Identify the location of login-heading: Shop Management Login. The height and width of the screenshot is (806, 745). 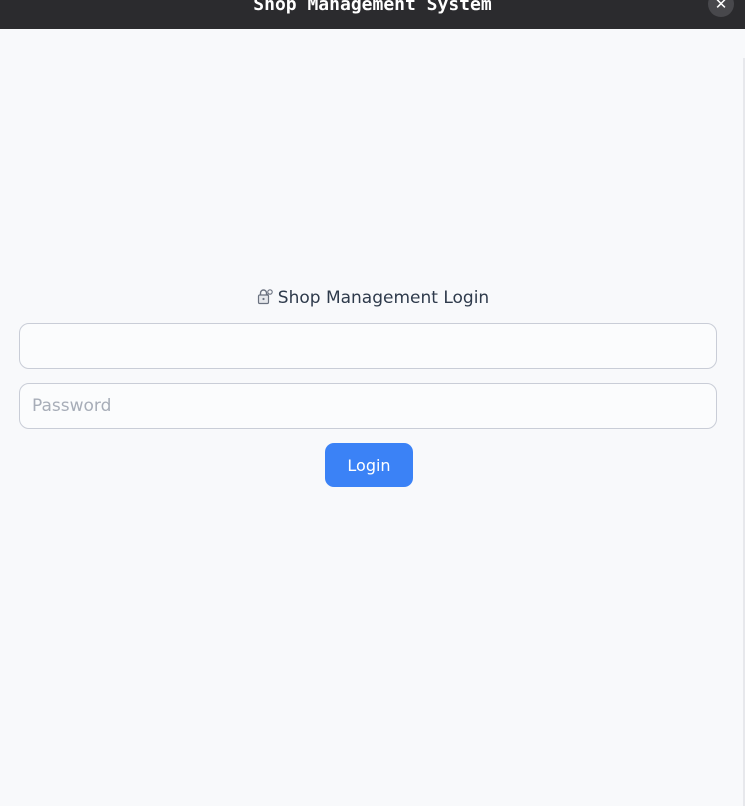
(372, 299).